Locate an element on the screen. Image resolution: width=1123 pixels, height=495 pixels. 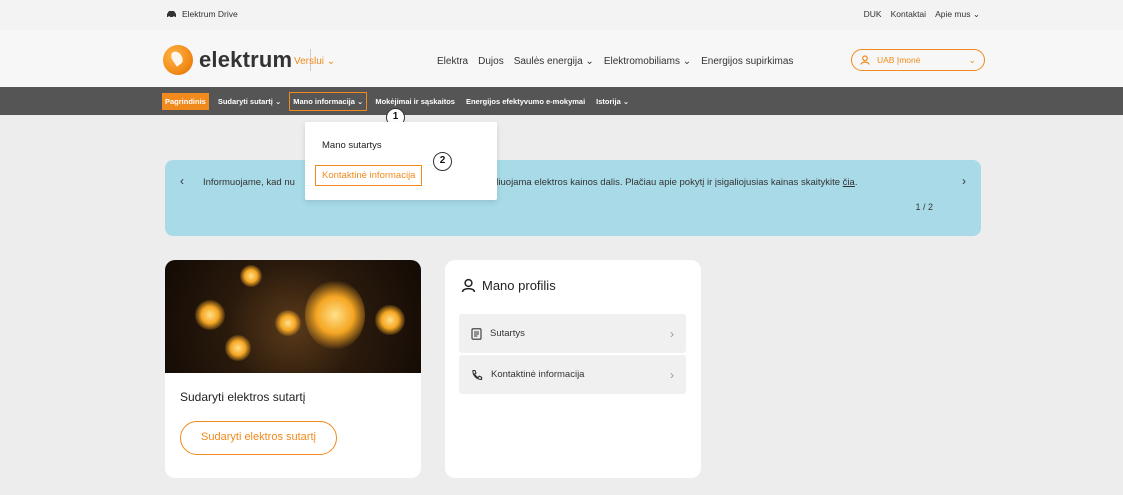
subnav-istorija-label: Istorija is located at coordinates (608, 101).